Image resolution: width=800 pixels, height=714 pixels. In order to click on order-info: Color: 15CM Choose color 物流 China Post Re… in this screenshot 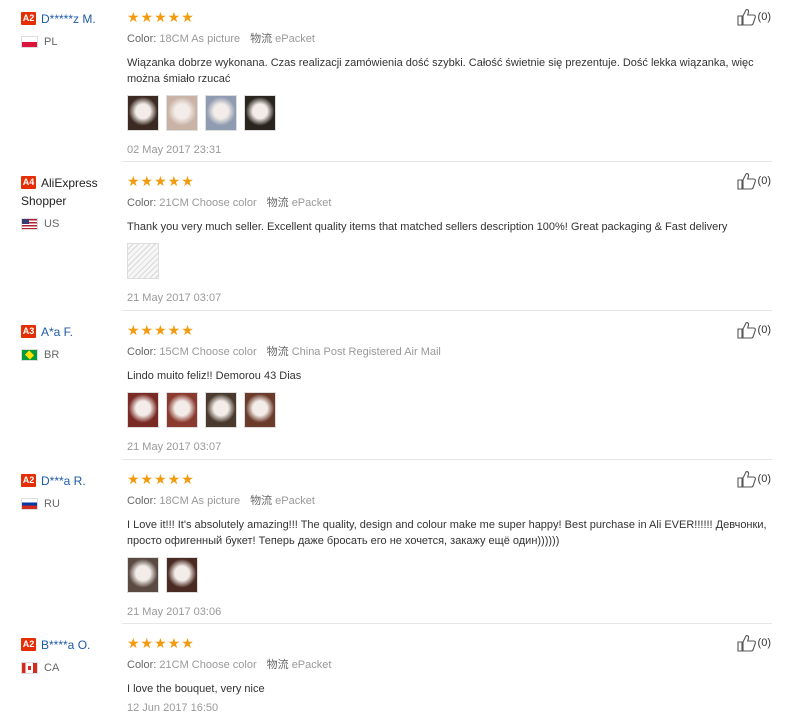, I will do `click(452, 351)`.